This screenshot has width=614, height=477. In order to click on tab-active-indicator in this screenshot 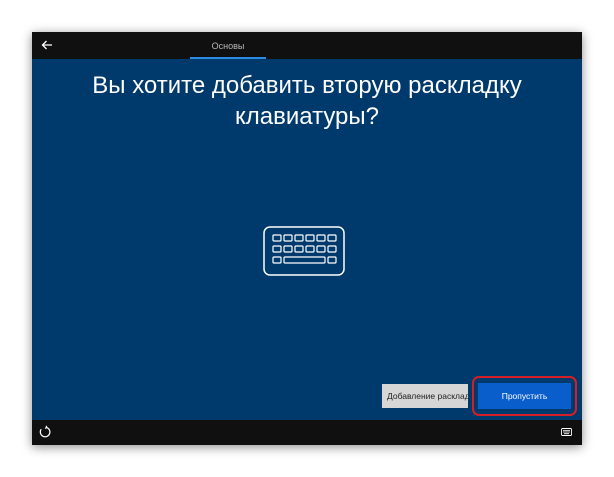, I will do `click(228, 58)`.